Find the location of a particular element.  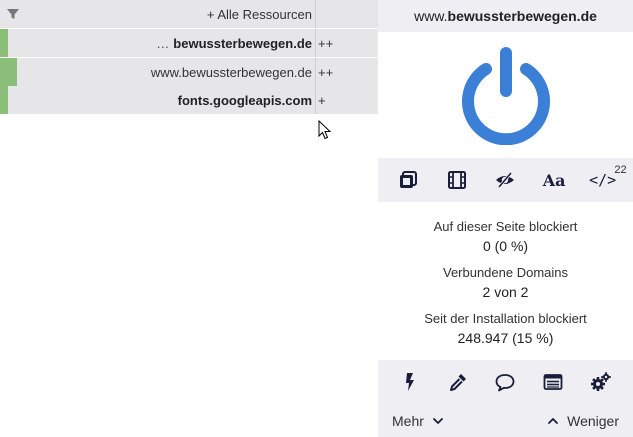

power-icon is located at coordinates (506, 95).